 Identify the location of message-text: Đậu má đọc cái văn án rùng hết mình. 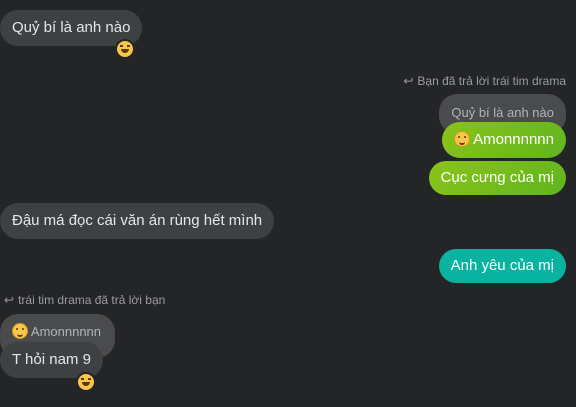
(137, 220).